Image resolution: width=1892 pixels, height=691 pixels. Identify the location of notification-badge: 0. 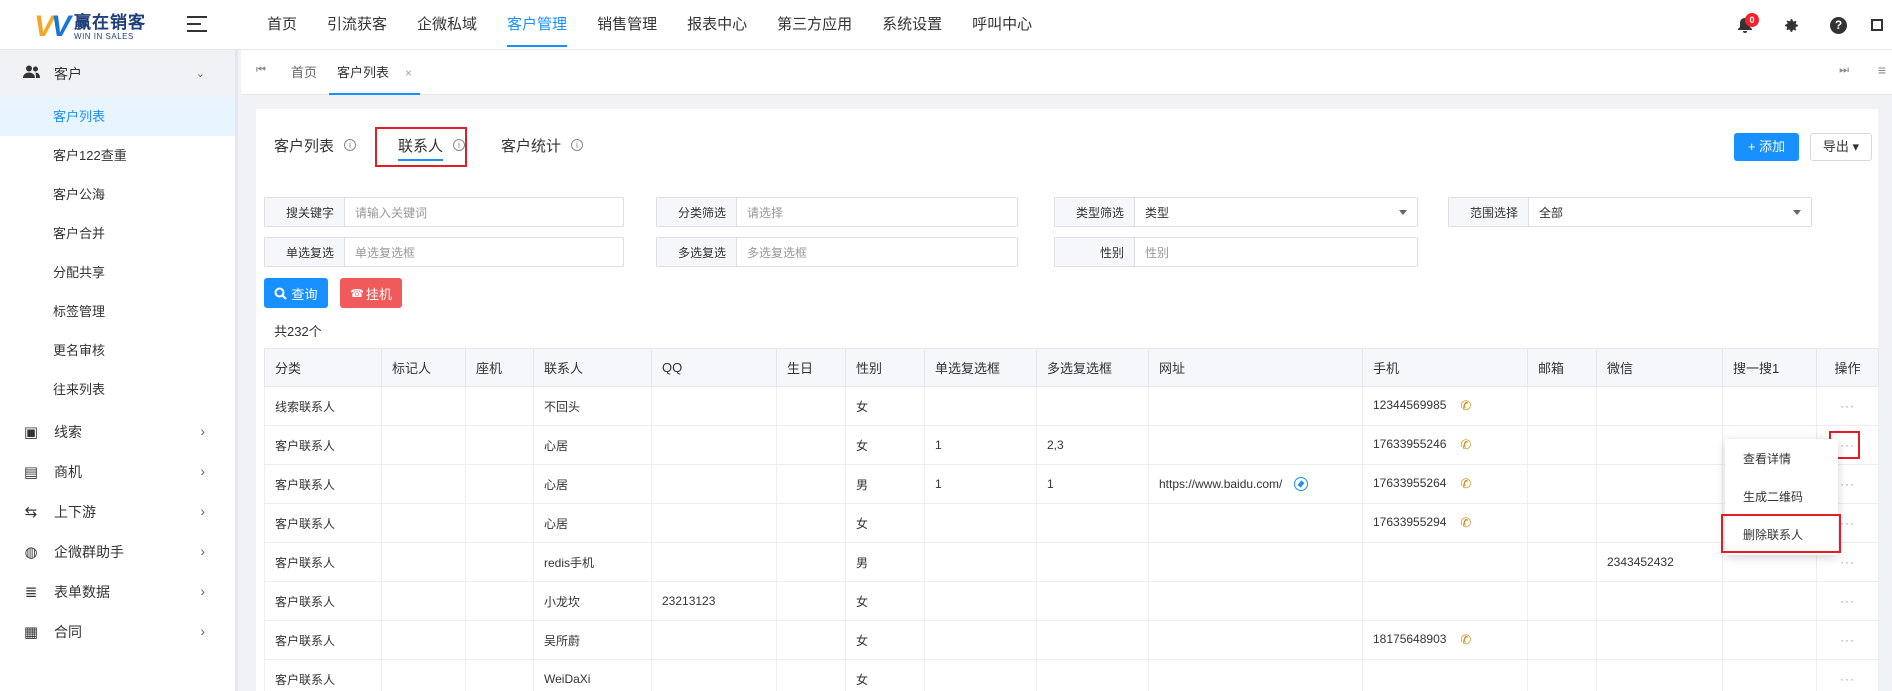
(1752, 20).